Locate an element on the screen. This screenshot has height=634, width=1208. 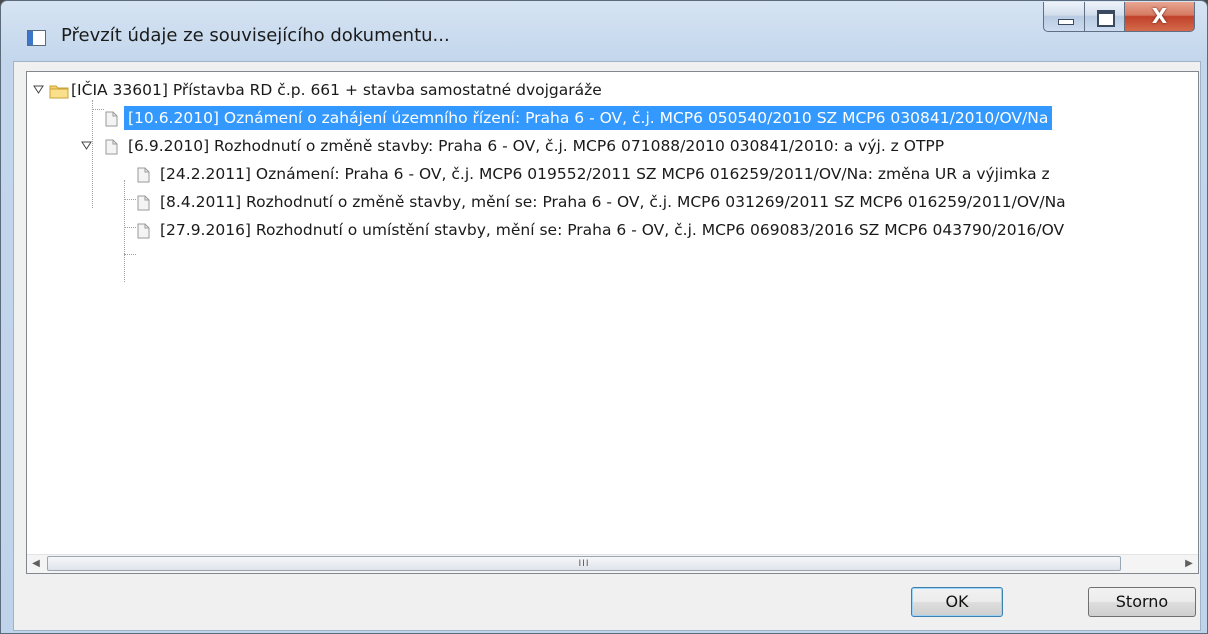
folder-icon is located at coordinates (59, 90).